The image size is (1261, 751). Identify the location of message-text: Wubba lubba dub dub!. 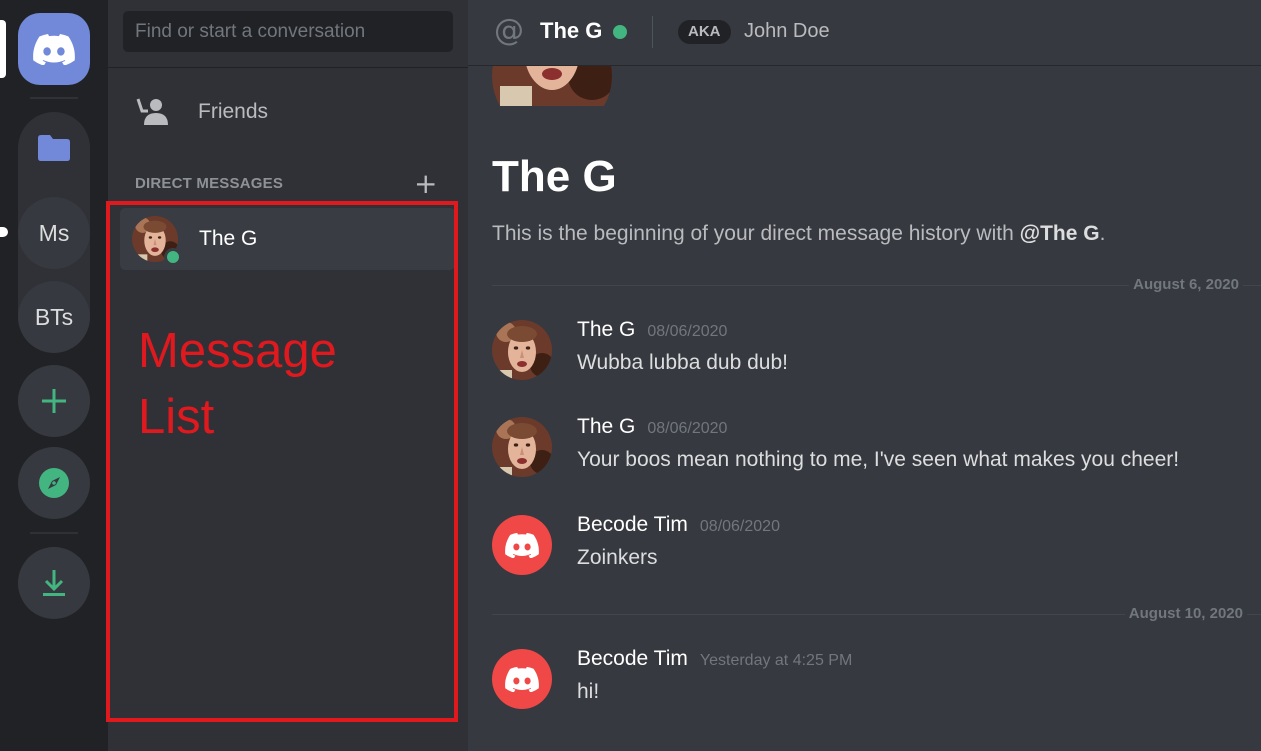
(682, 362).